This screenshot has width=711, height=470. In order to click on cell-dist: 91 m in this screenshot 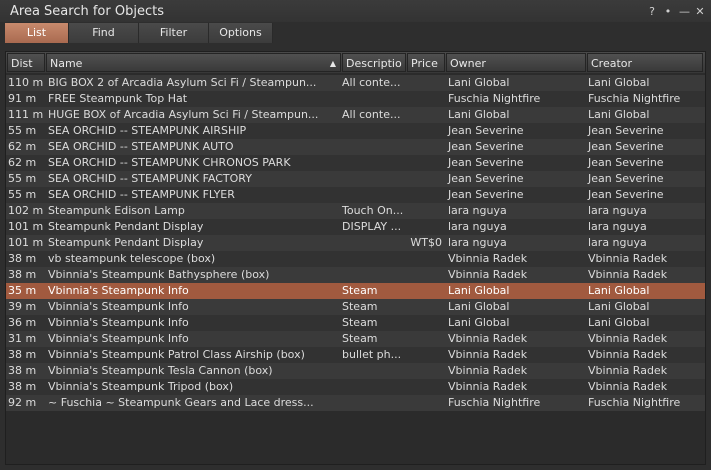, I will do `click(22, 98)`.